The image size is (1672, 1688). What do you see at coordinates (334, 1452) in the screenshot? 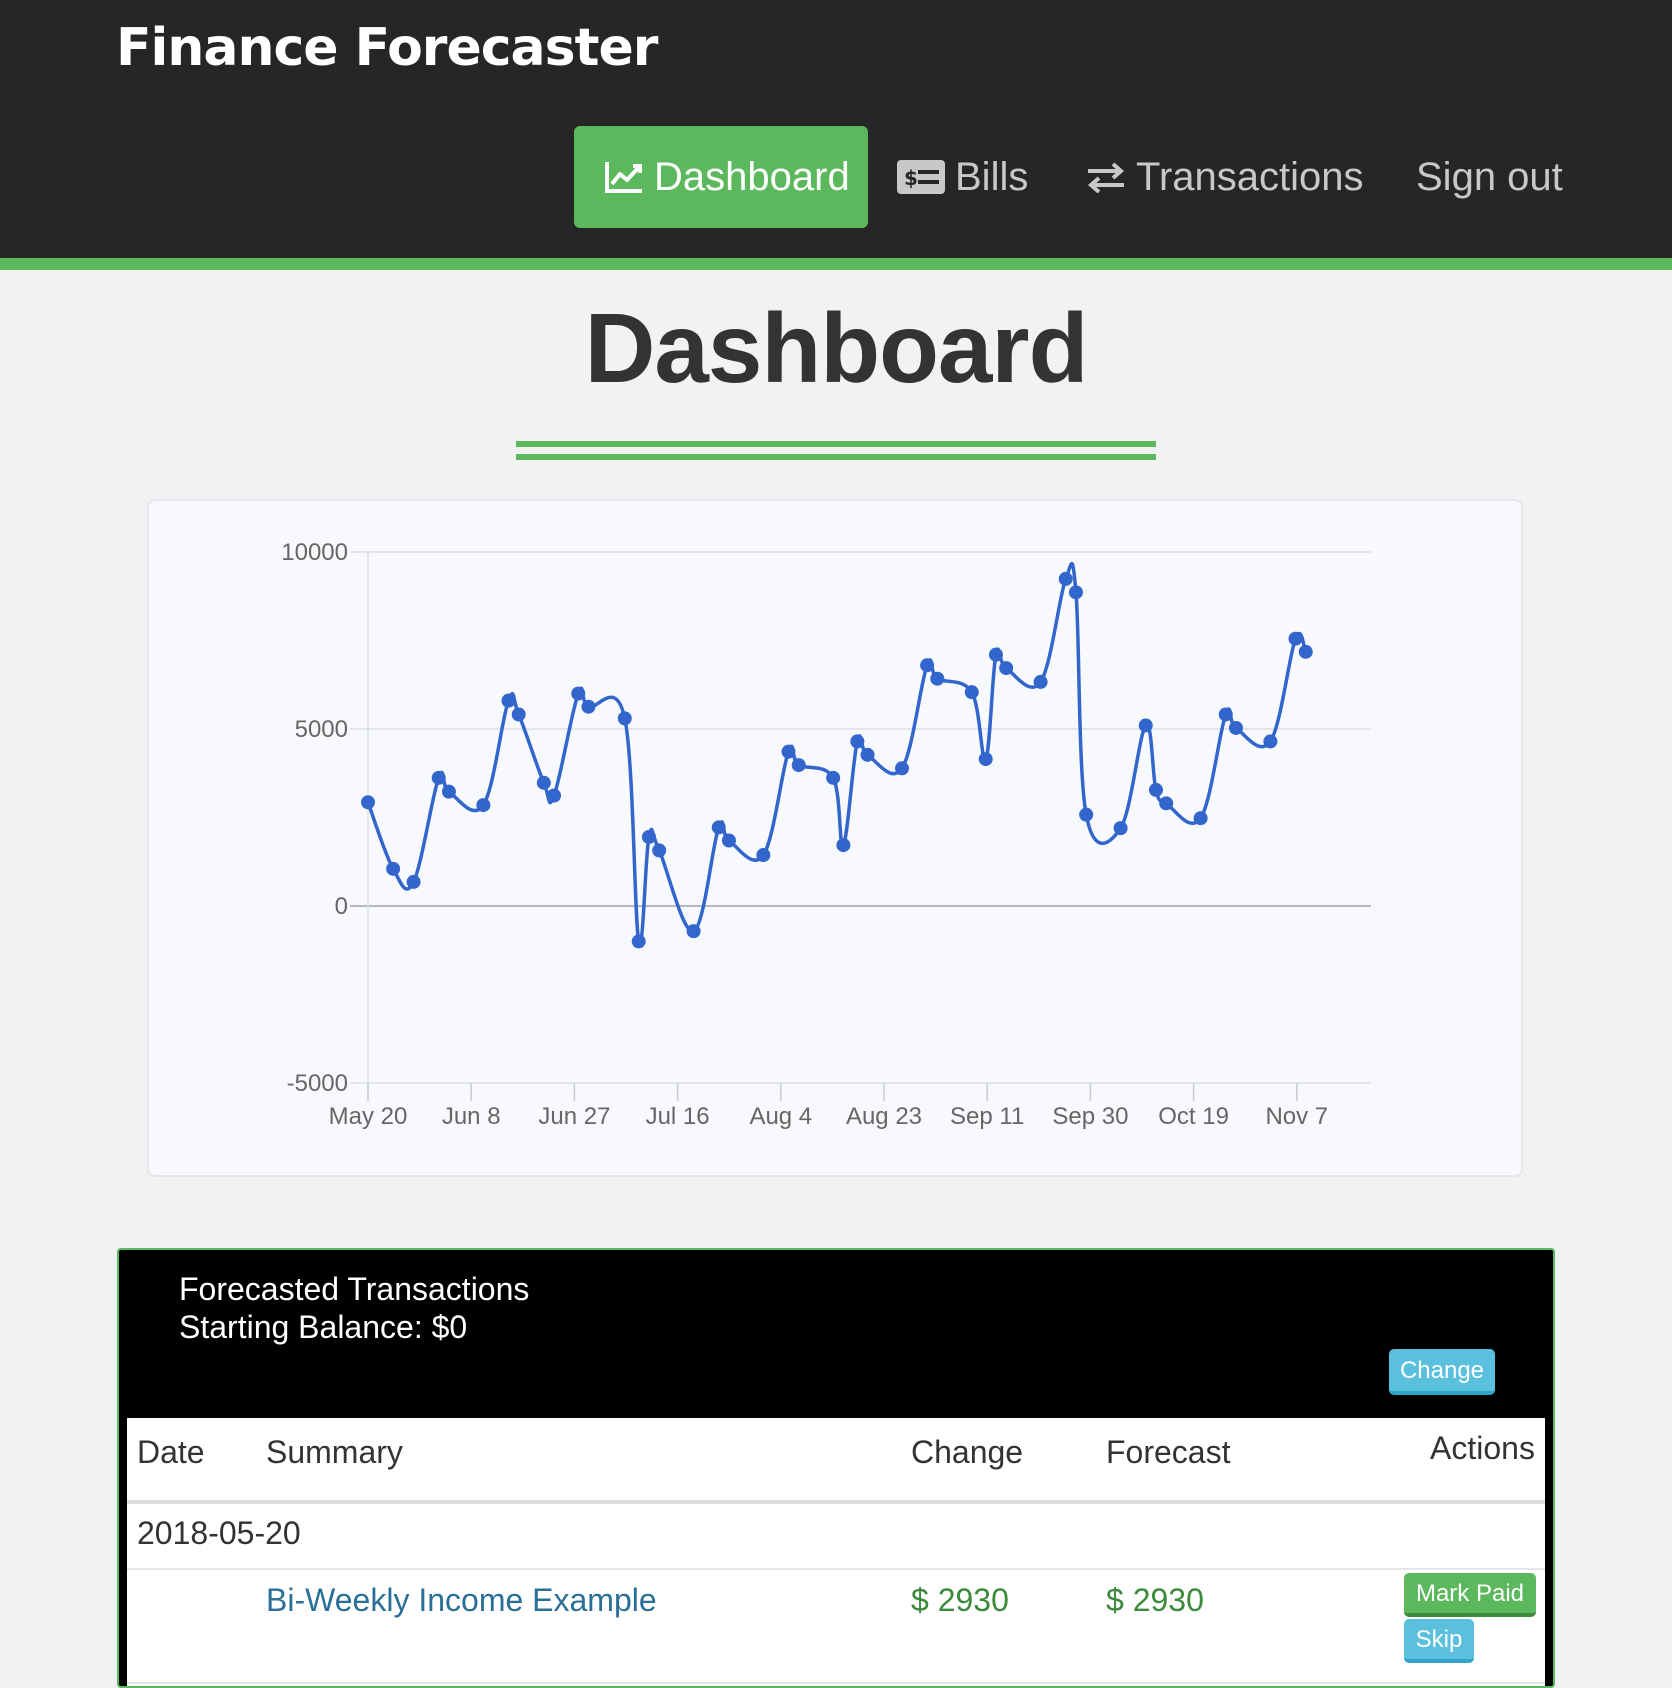
I see `col-header-summary: Summary` at bounding box center [334, 1452].